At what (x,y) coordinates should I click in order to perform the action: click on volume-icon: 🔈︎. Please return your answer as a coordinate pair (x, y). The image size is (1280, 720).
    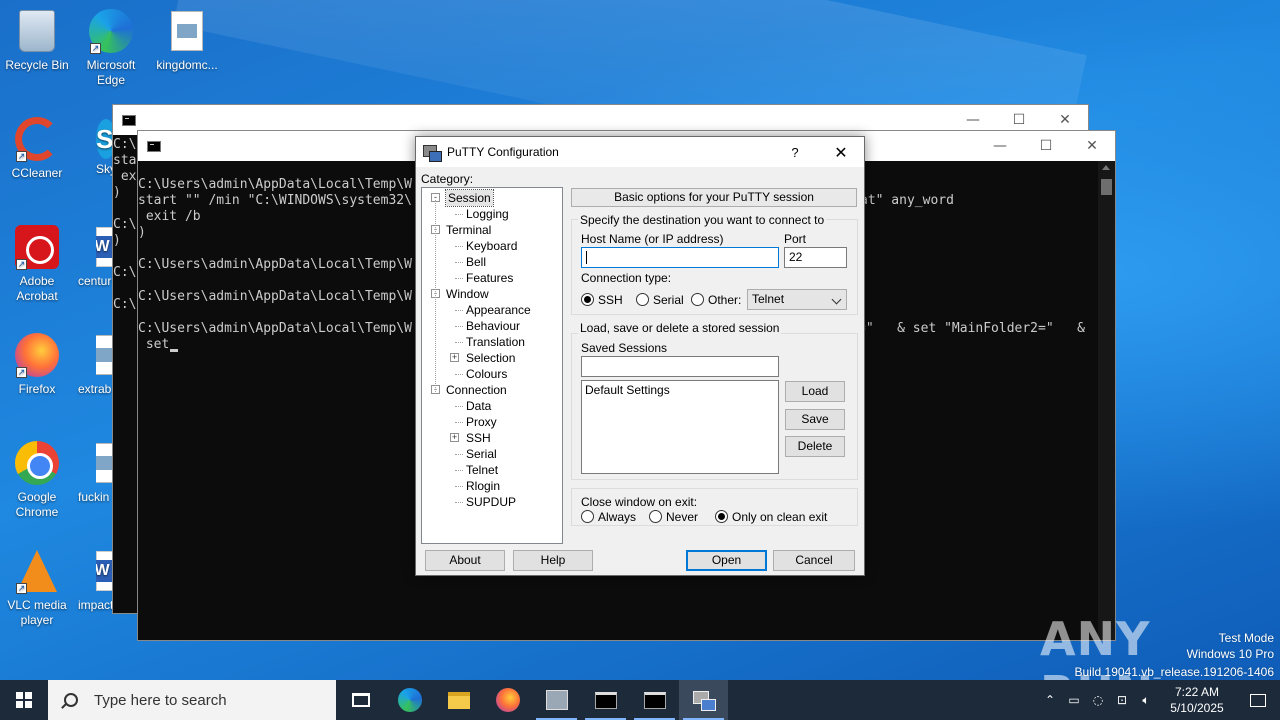
    Looking at the image, I should click on (1146, 700).